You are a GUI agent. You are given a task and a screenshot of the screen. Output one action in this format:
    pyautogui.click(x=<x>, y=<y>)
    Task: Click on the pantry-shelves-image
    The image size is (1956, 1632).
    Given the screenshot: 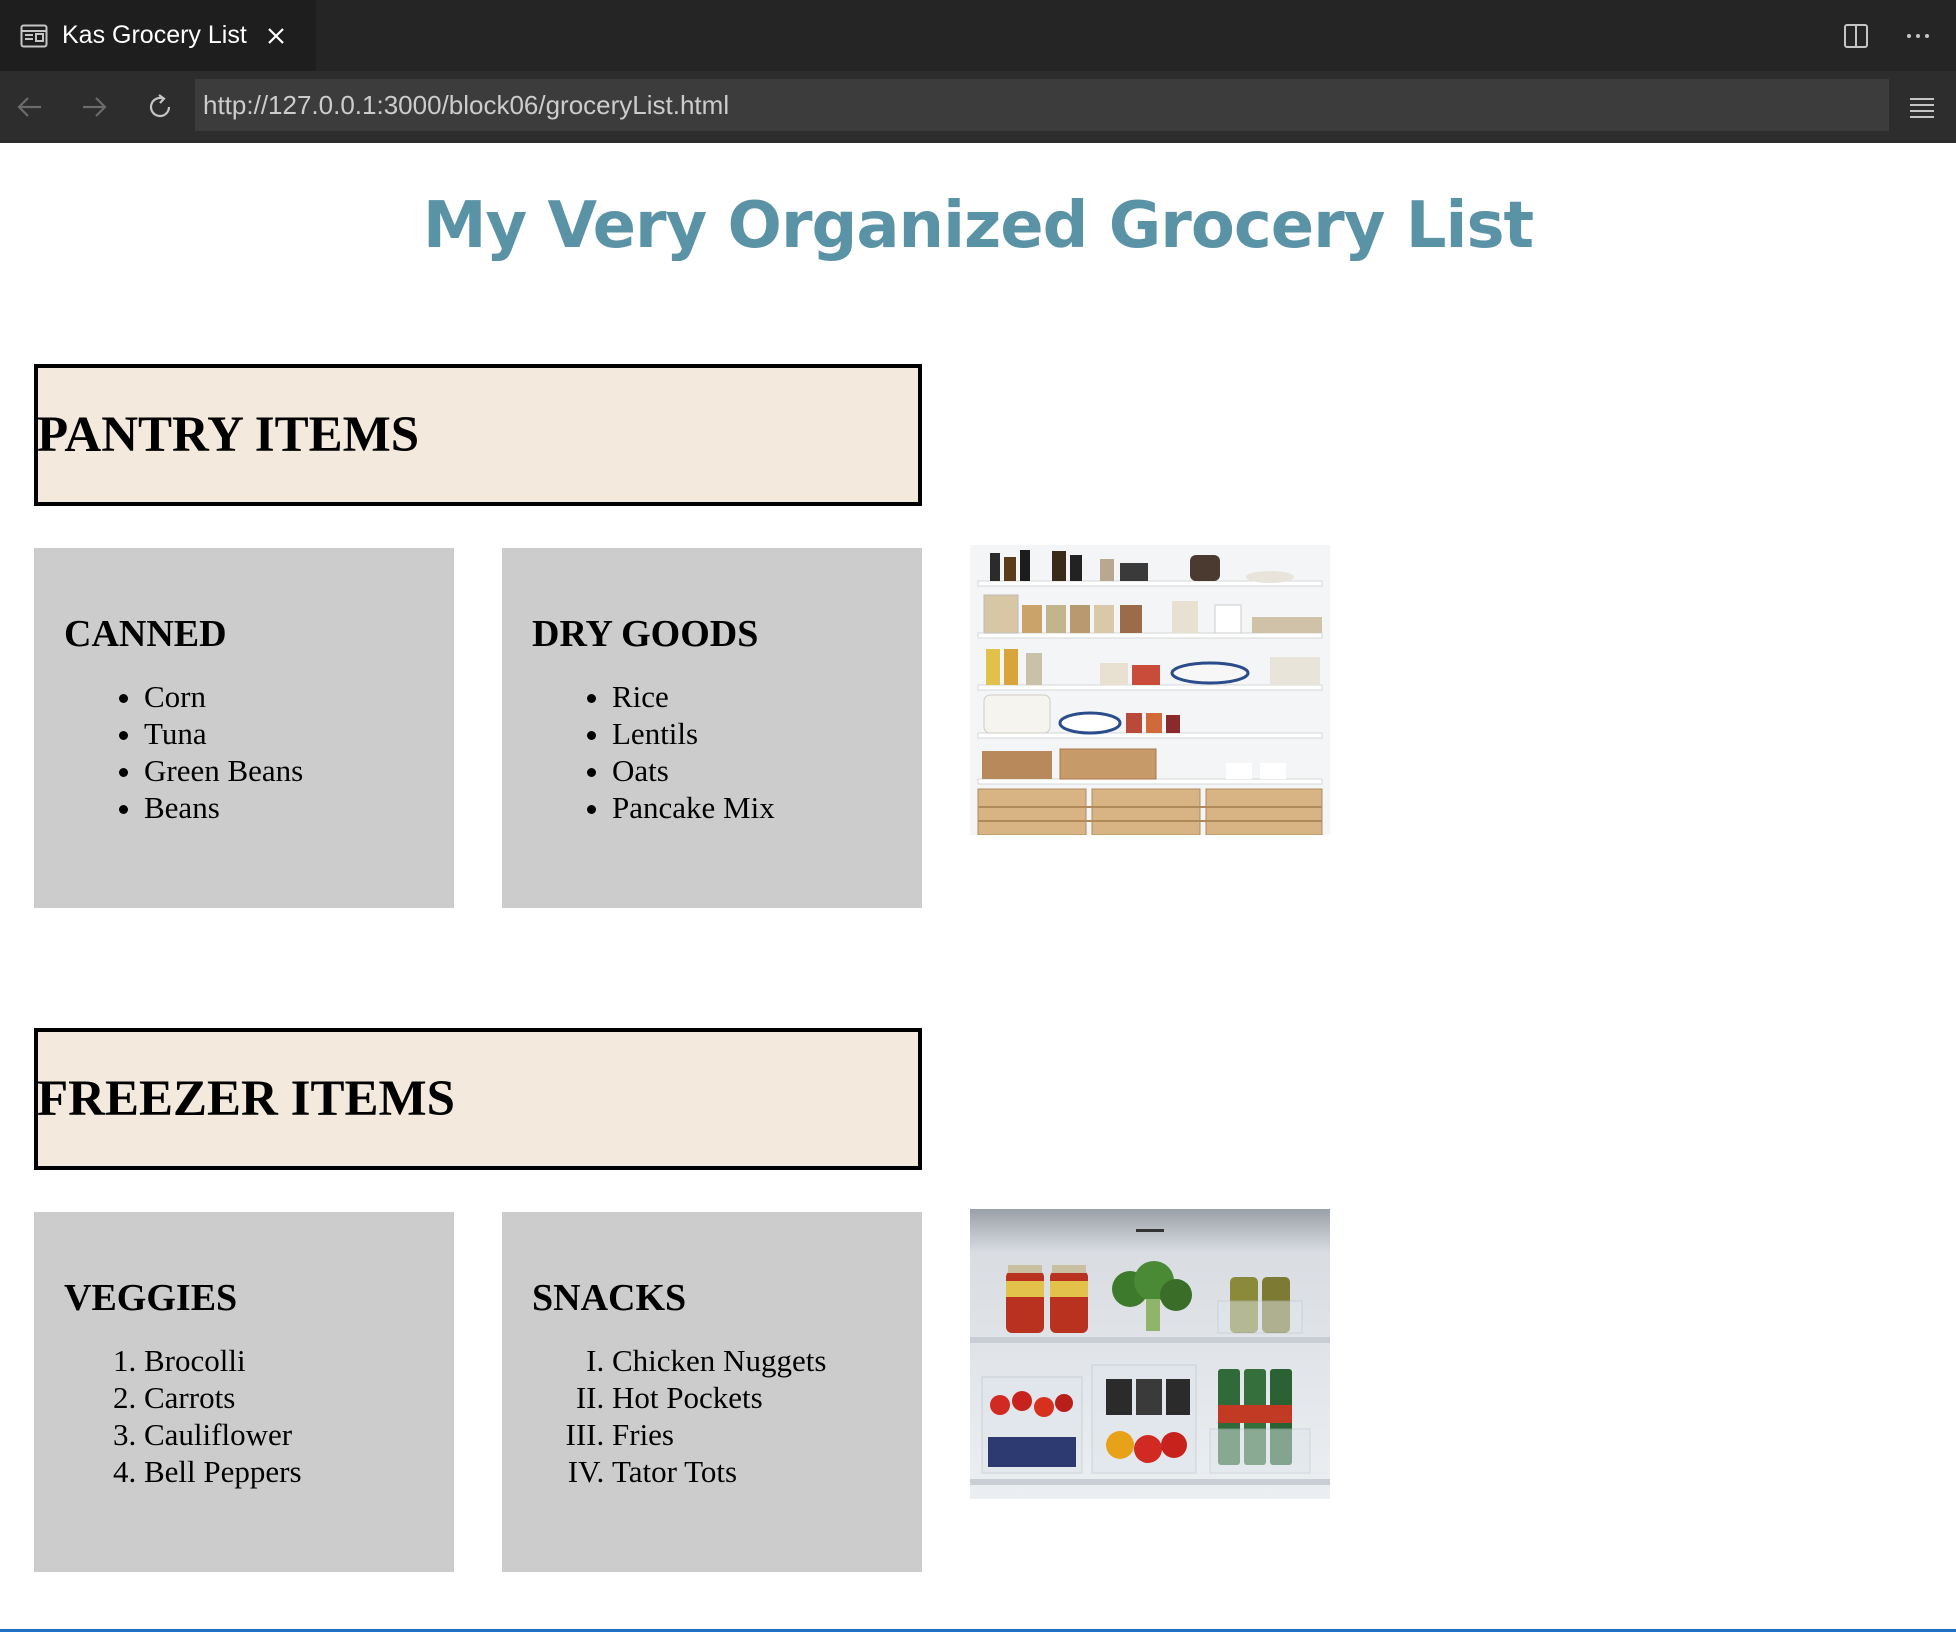 What is the action you would take?
    pyautogui.click(x=1150, y=690)
    